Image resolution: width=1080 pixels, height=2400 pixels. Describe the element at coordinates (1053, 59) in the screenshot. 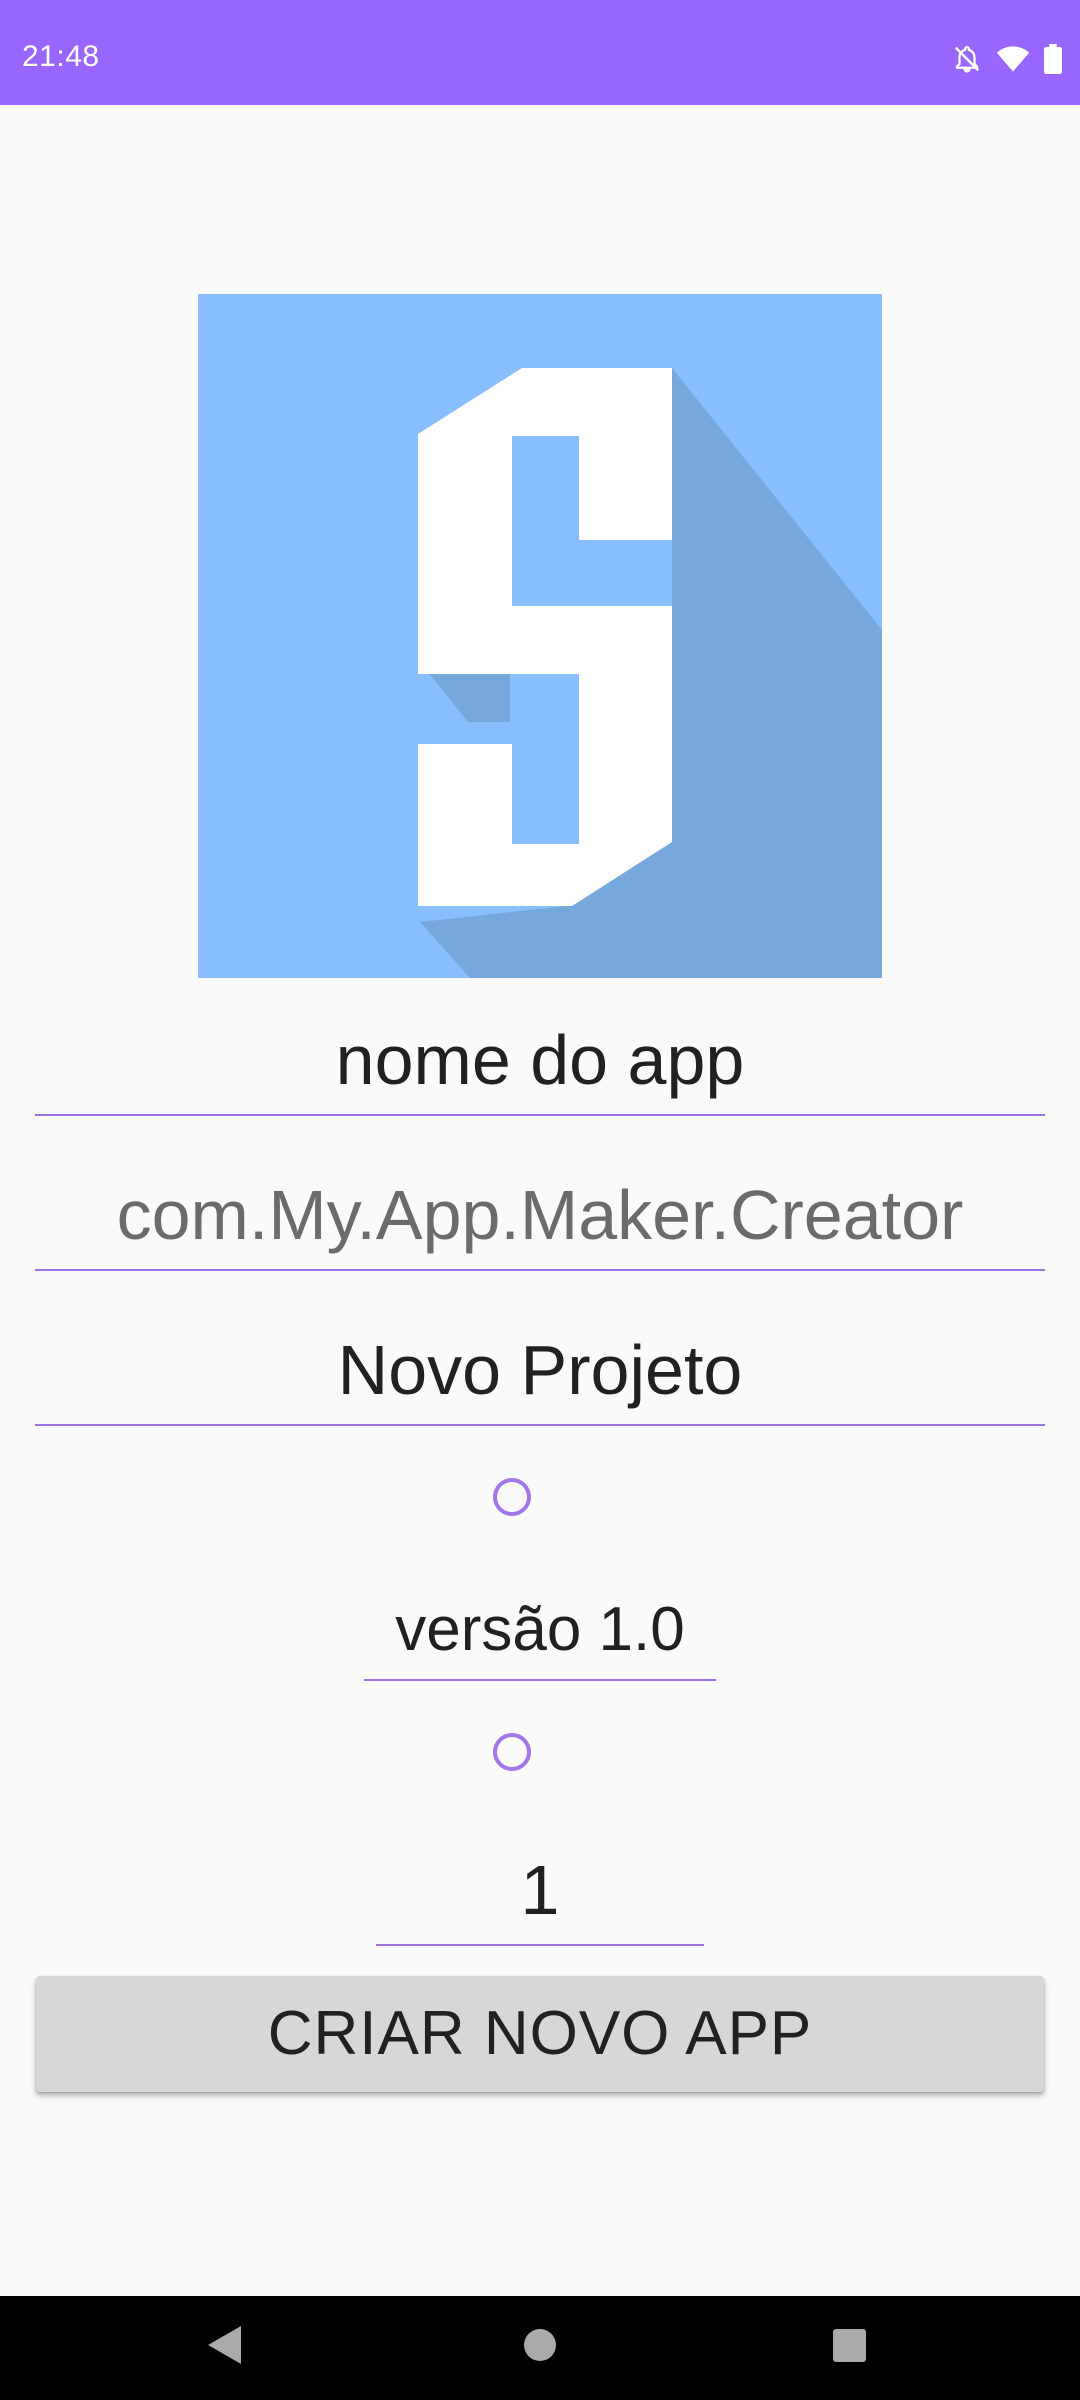

I see `battery-icon` at that location.